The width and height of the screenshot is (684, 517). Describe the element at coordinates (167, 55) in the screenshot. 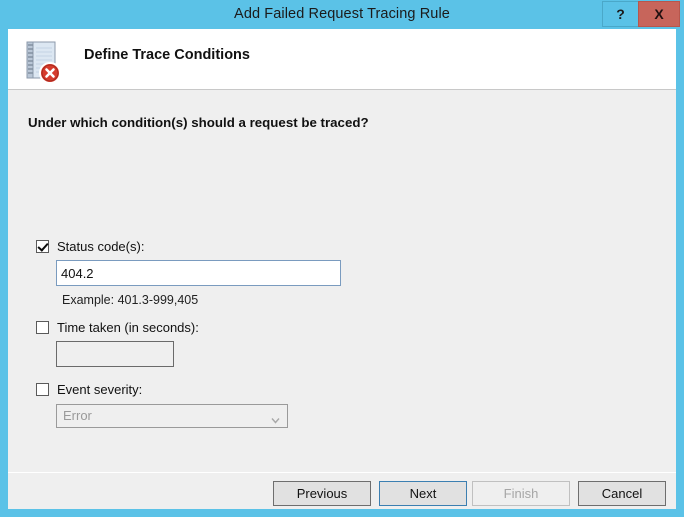

I see `page-title: Define Trace Conditions` at that location.